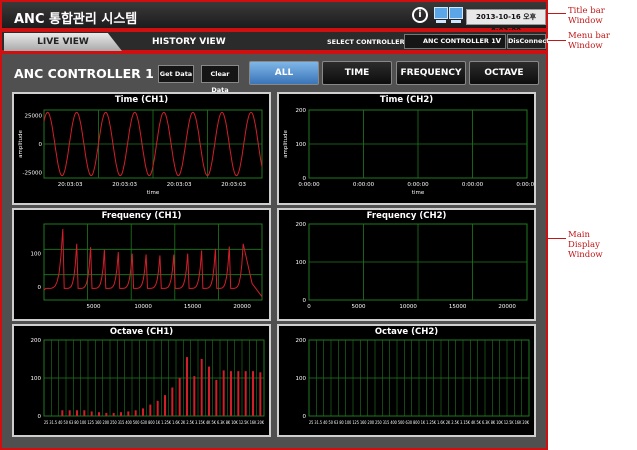 Image resolution: width=637 pixels, height=450 pixels. What do you see at coordinates (506, 22) in the screenshot?
I see `datetime-display: 2013-10-16 오후 8:03:00` at bounding box center [506, 22].